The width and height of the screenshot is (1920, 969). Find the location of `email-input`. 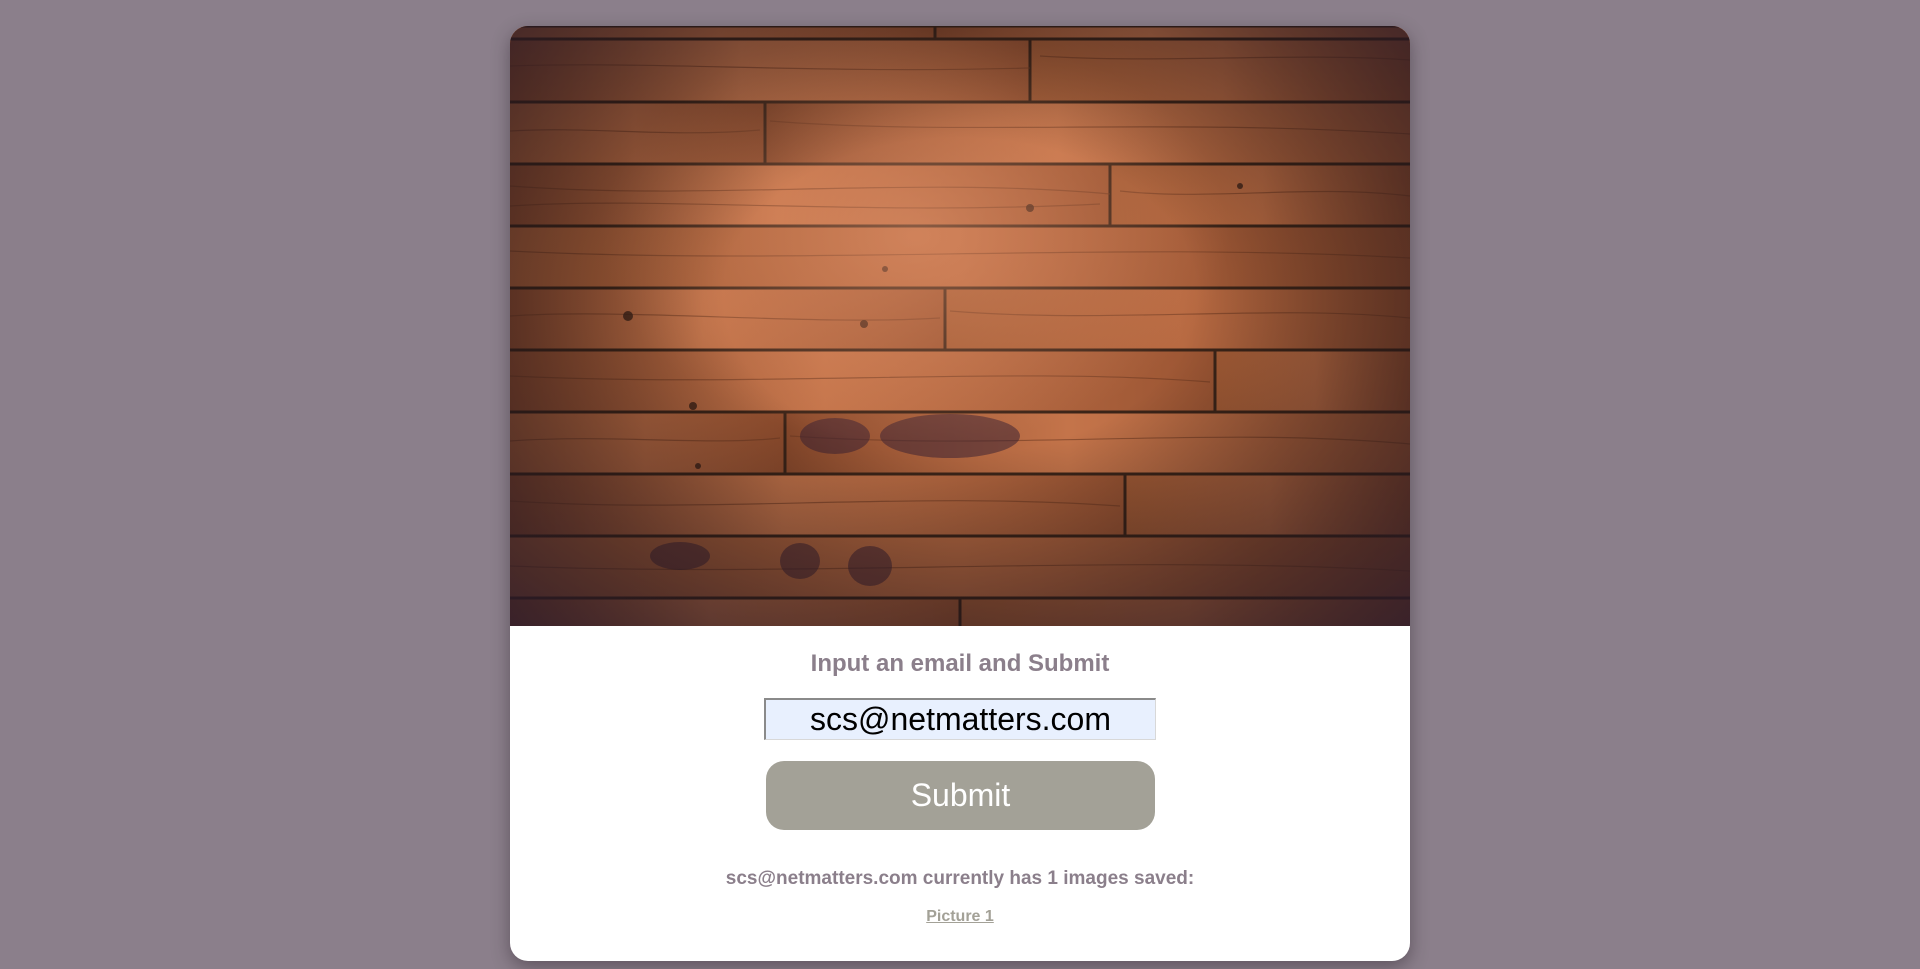

email-input is located at coordinates (960, 719).